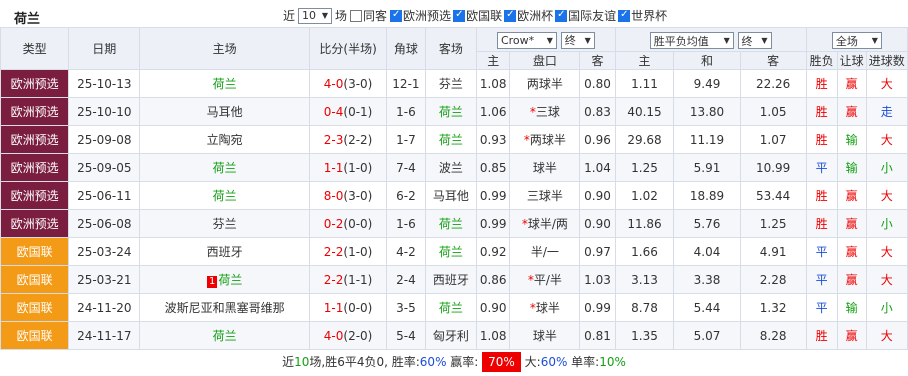  Describe the element at coordinates (597, 83) in the screenshot. I see `asian-away-odds: 0.80` at that location.